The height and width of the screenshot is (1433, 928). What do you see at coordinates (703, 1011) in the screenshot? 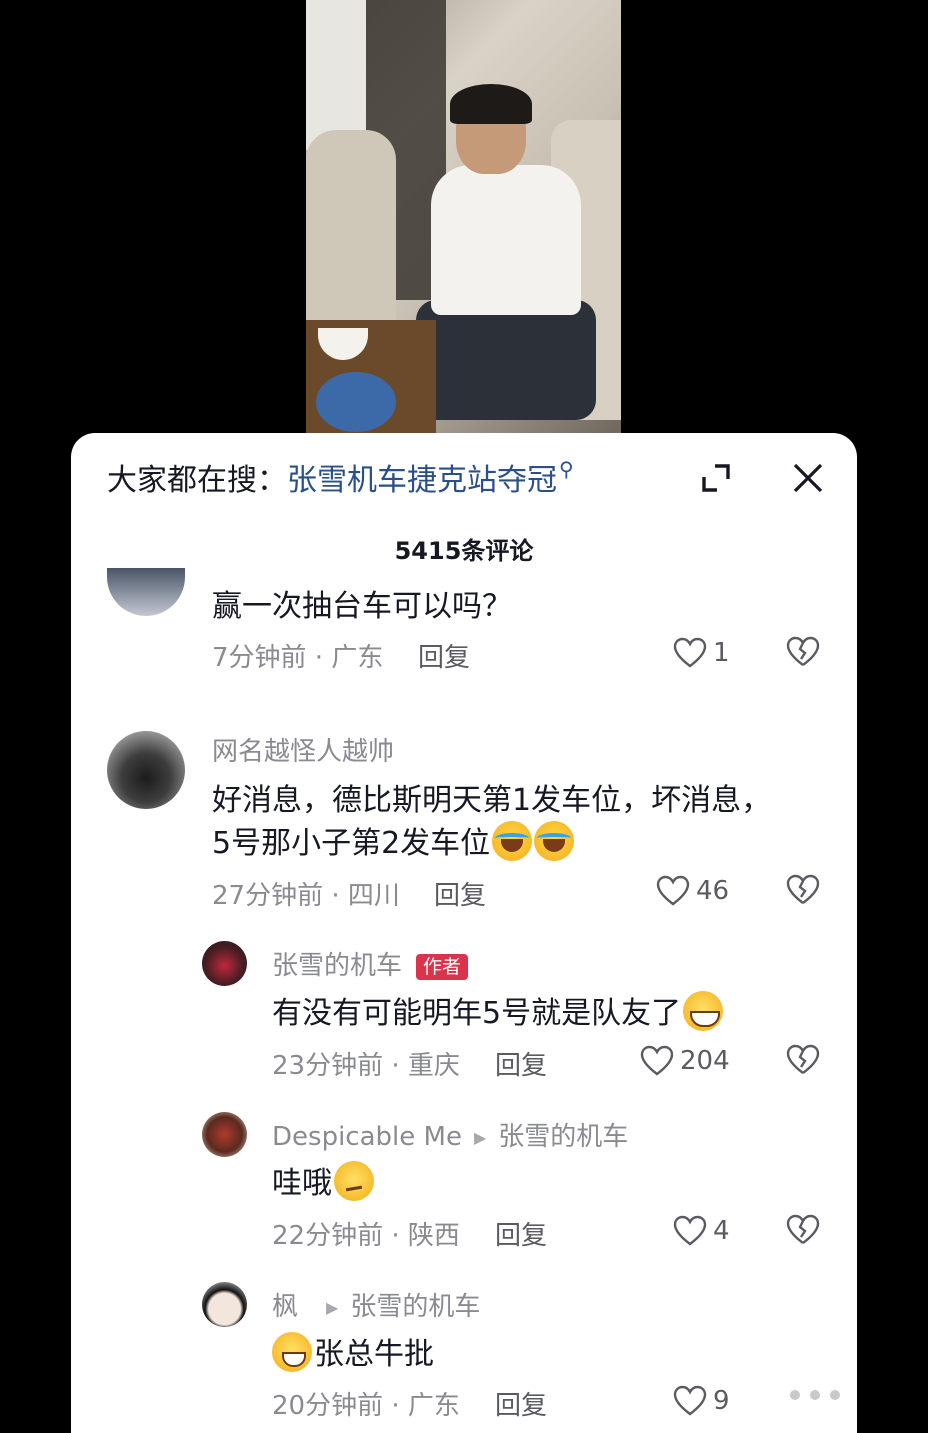
I see `grin-emoji-icon` at bounding box center [703, 1011].